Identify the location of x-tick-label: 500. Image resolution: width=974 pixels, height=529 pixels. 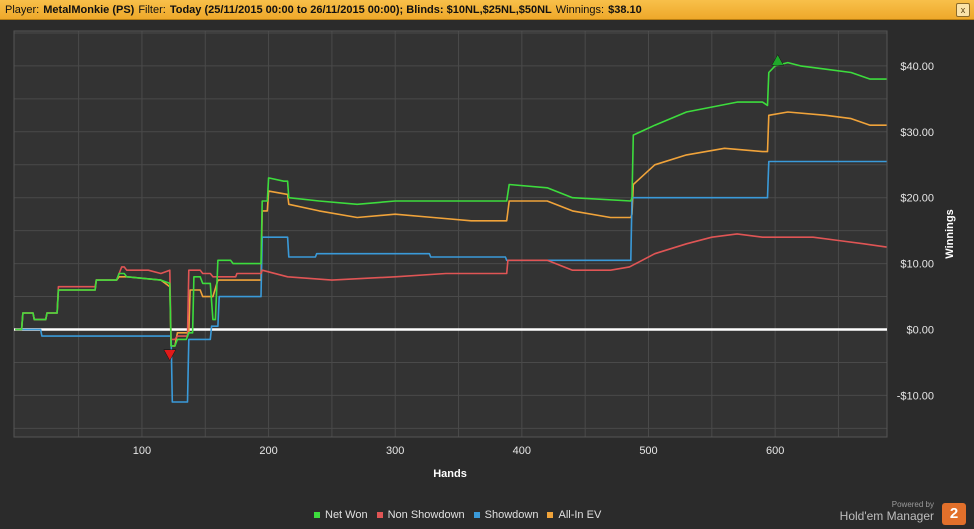
(648, 451).